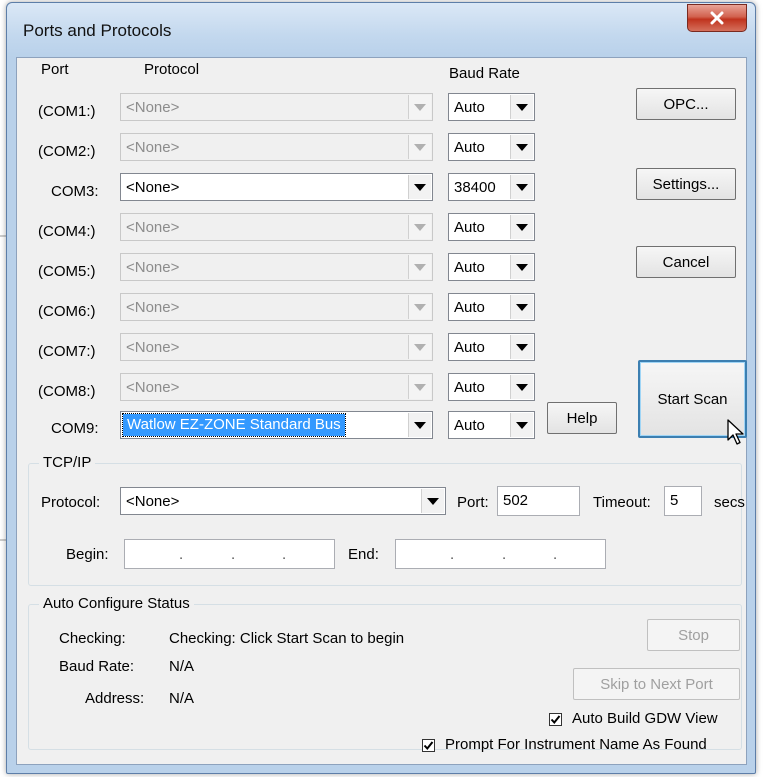  What do you see at coordinates (71, 502) in the screenshot?
I see `tcpip-protocol-label: Protocol:` at bounding box center [71, 502].